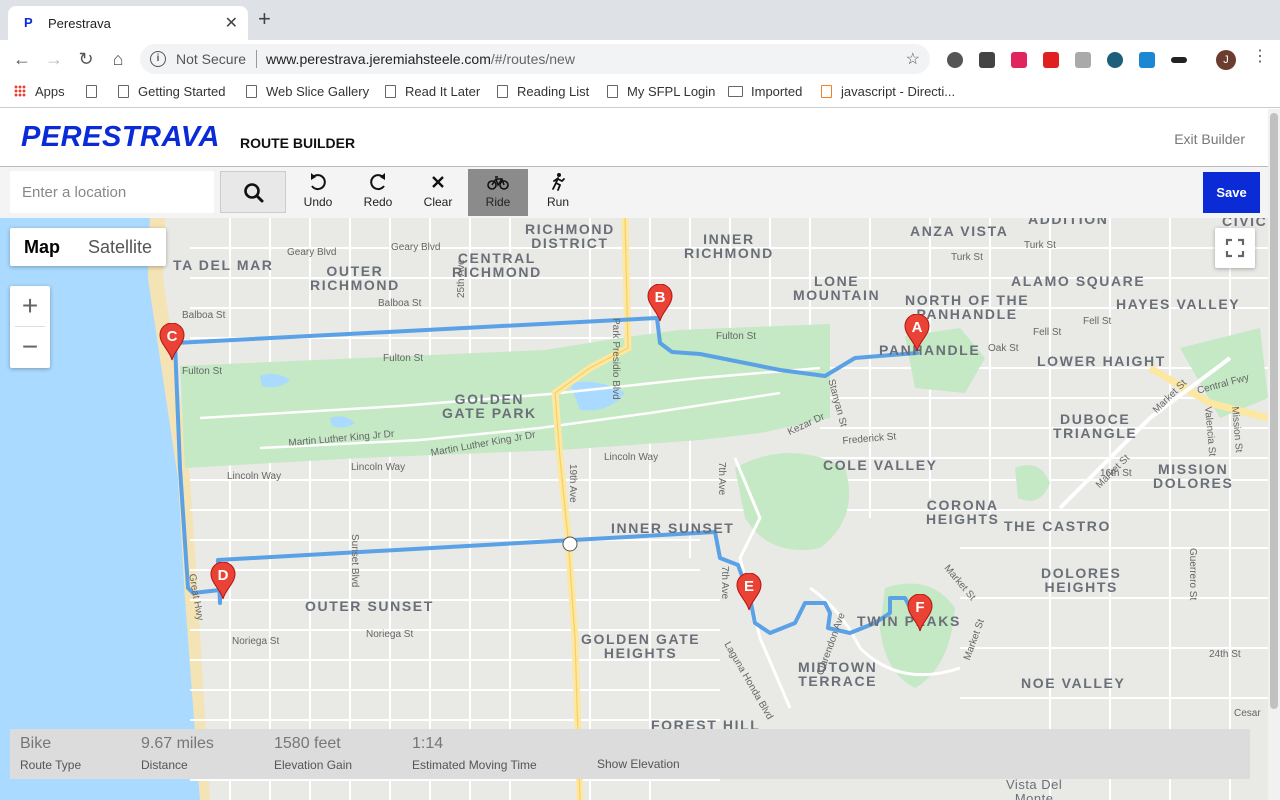  I want to click on neighborhood-label: INNER SUNSET, so click(673, 528).